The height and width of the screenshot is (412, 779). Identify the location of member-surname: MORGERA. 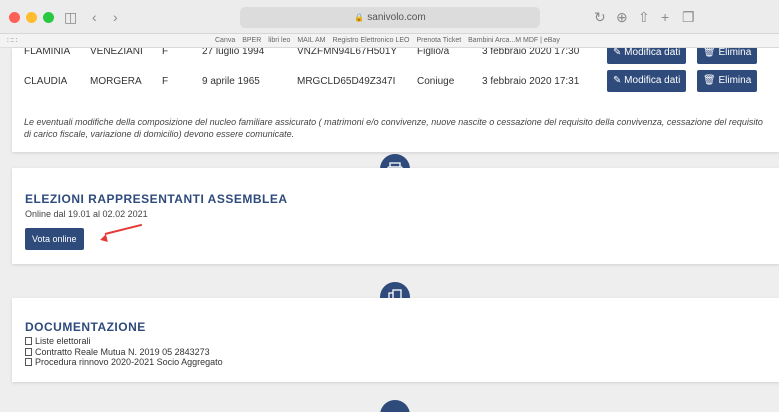
(116, 81).